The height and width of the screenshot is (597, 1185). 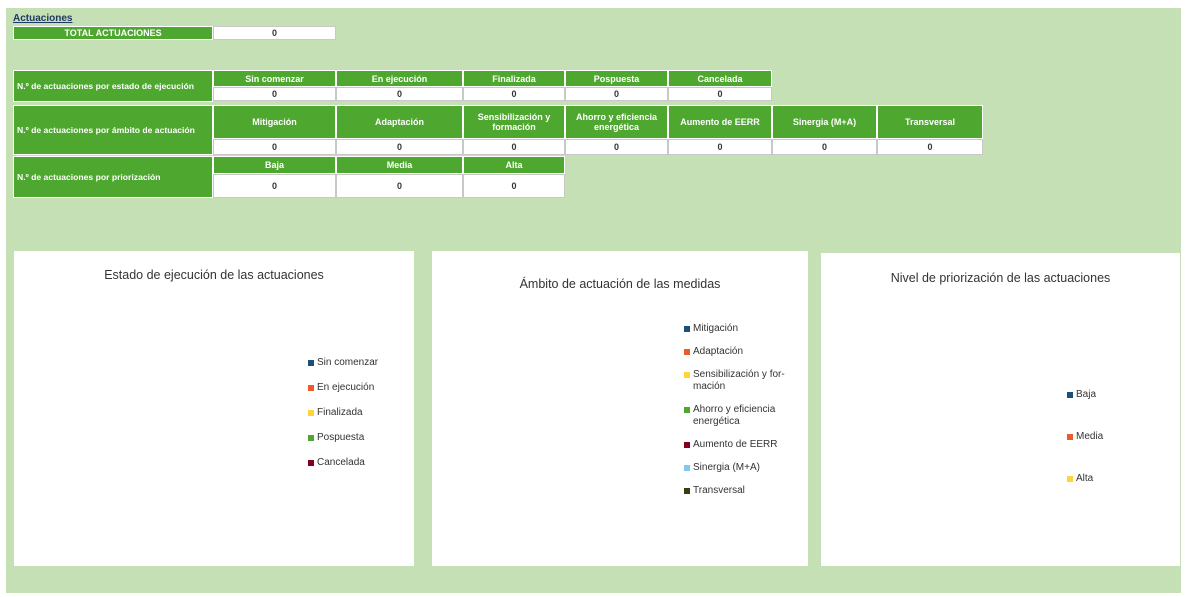 I want to click on legend-item: Sensibilización y for- mación, so click(x=734, y=381).